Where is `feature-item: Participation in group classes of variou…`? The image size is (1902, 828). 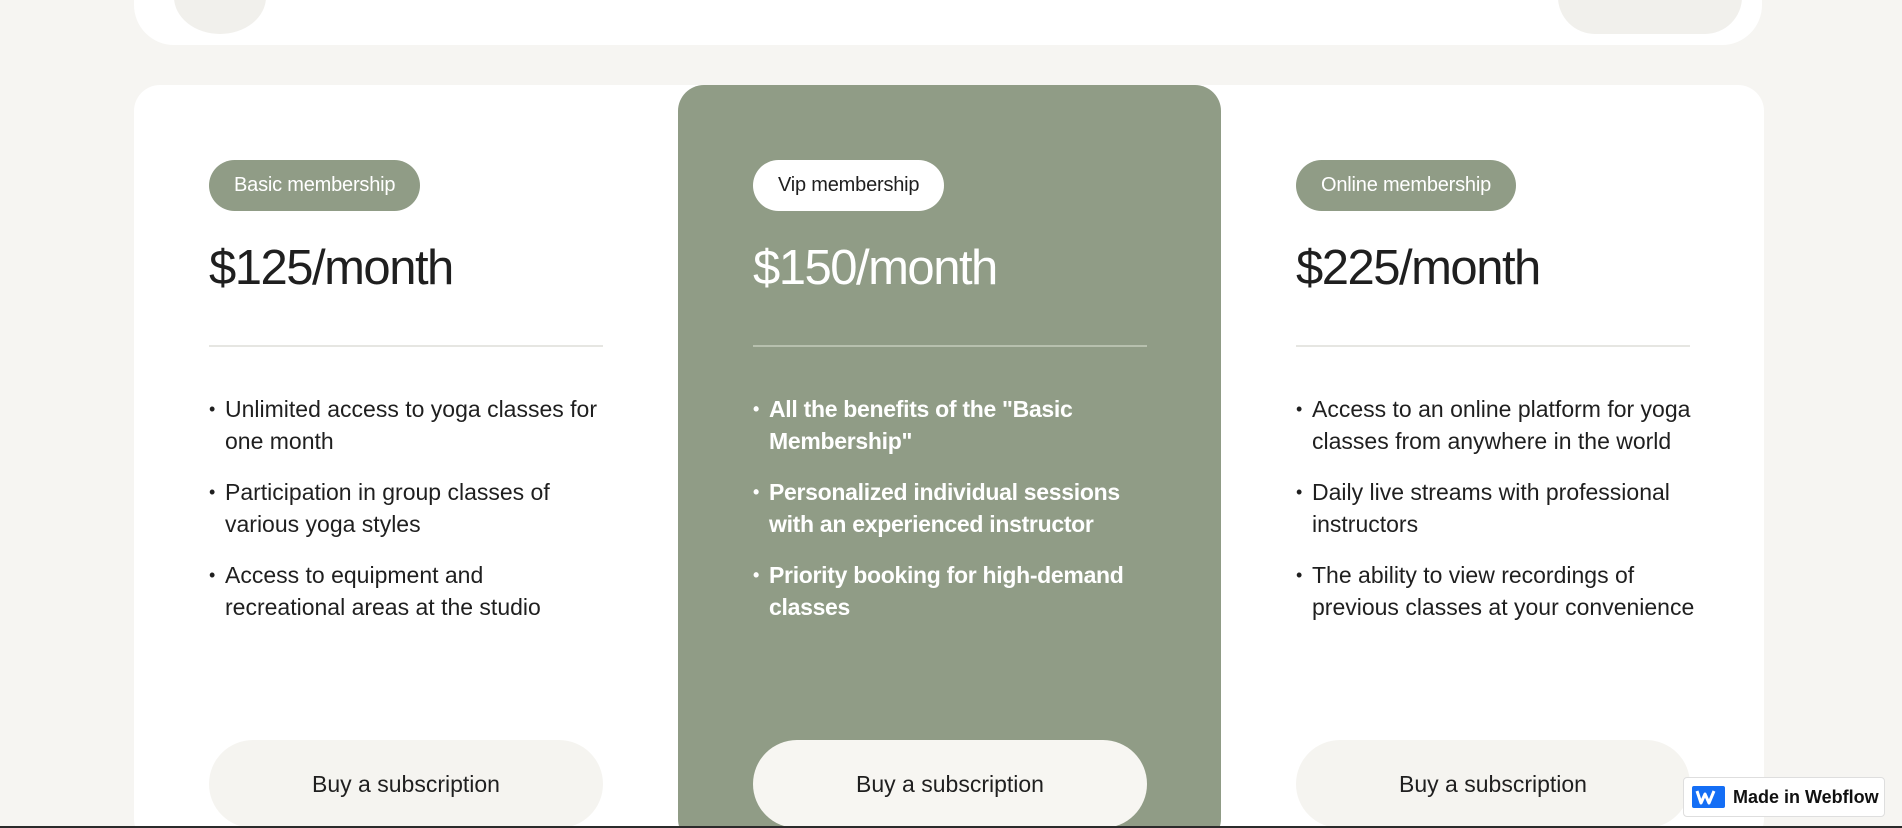
feature-item: Participation in group classes of variou… is located at coordinates (409, 508).